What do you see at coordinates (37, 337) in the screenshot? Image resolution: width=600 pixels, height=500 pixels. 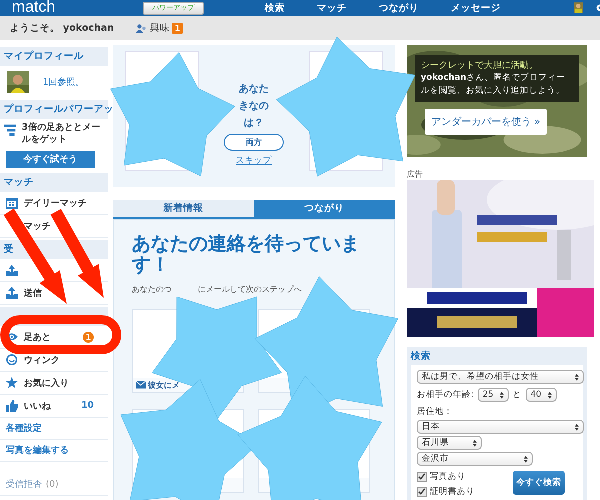 I see `menu-item: 足あと` at bounding box center [37, 337].